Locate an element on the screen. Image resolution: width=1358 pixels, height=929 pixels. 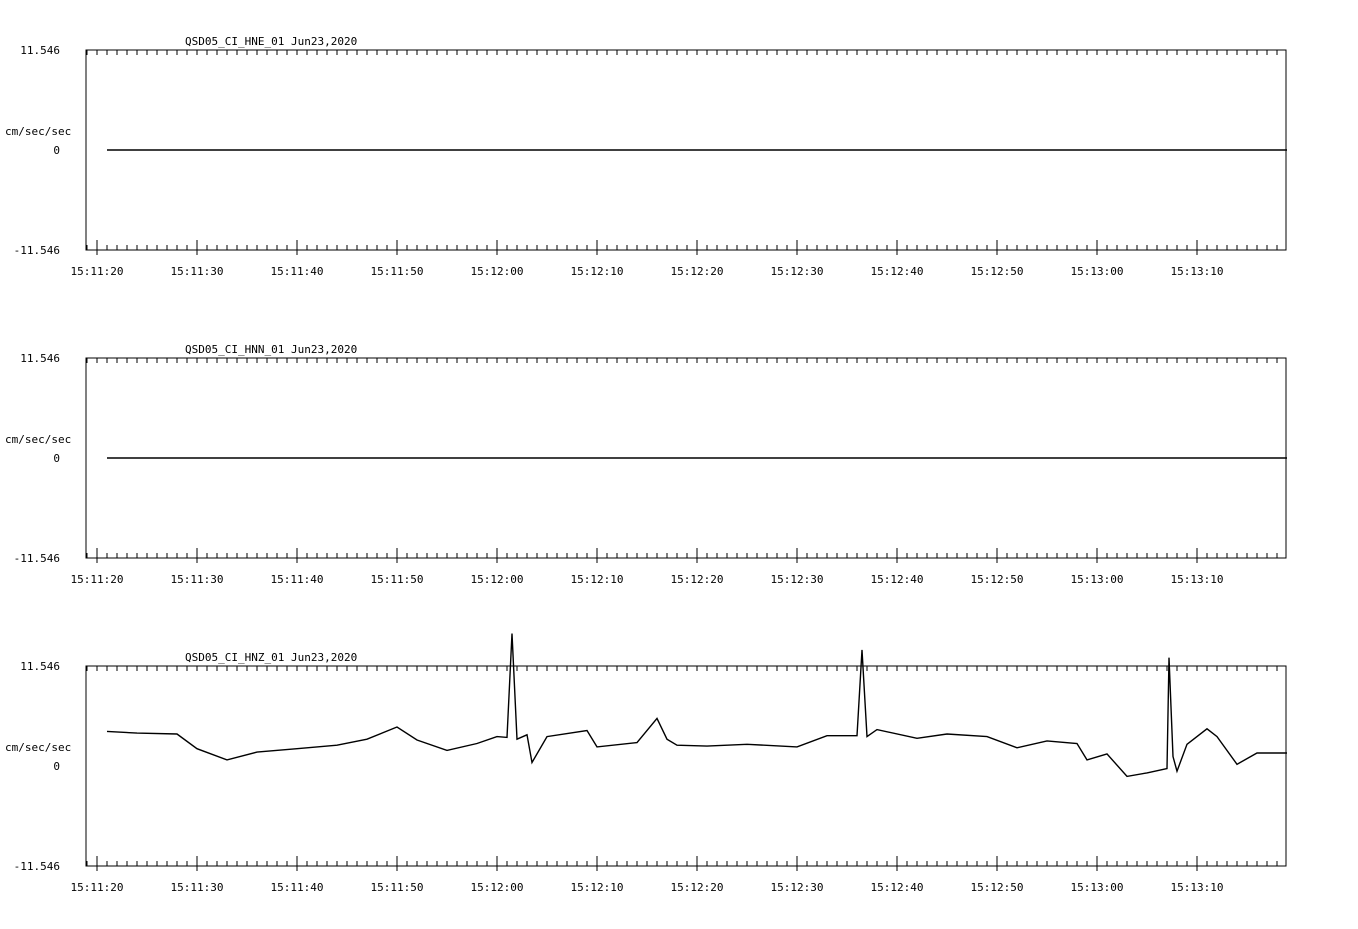
chart-title: QSD05_CI_HNE_01 Jun23,2020 is located at coordinates (271, 41).